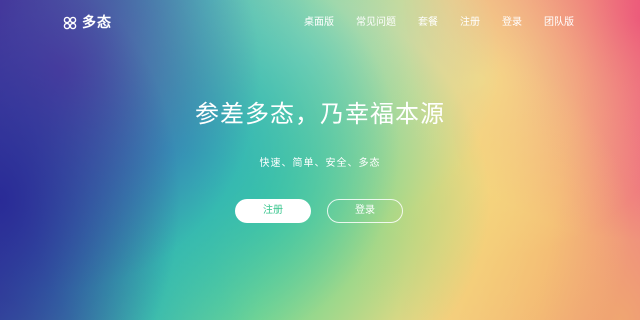  What do you see at coordinates (70, 23) in the screenshot?
I see `double-infinity-logo-icon` at bounding box center [70, 23].